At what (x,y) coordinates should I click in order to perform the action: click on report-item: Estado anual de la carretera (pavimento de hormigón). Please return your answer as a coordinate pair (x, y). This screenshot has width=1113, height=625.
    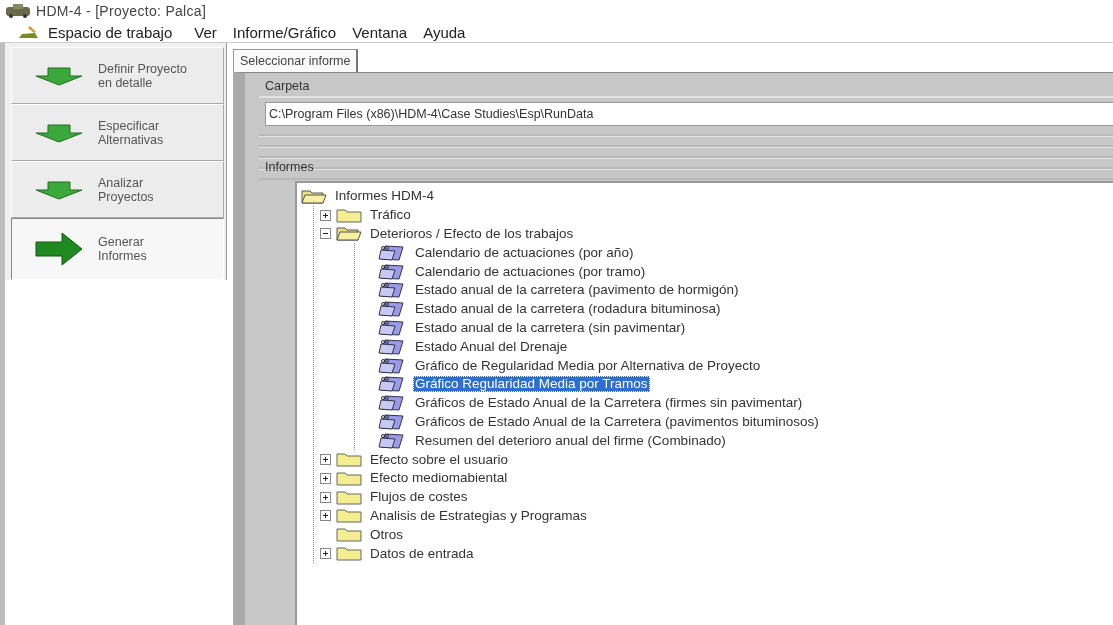
    Looking at the image, I should click on (577, 290).